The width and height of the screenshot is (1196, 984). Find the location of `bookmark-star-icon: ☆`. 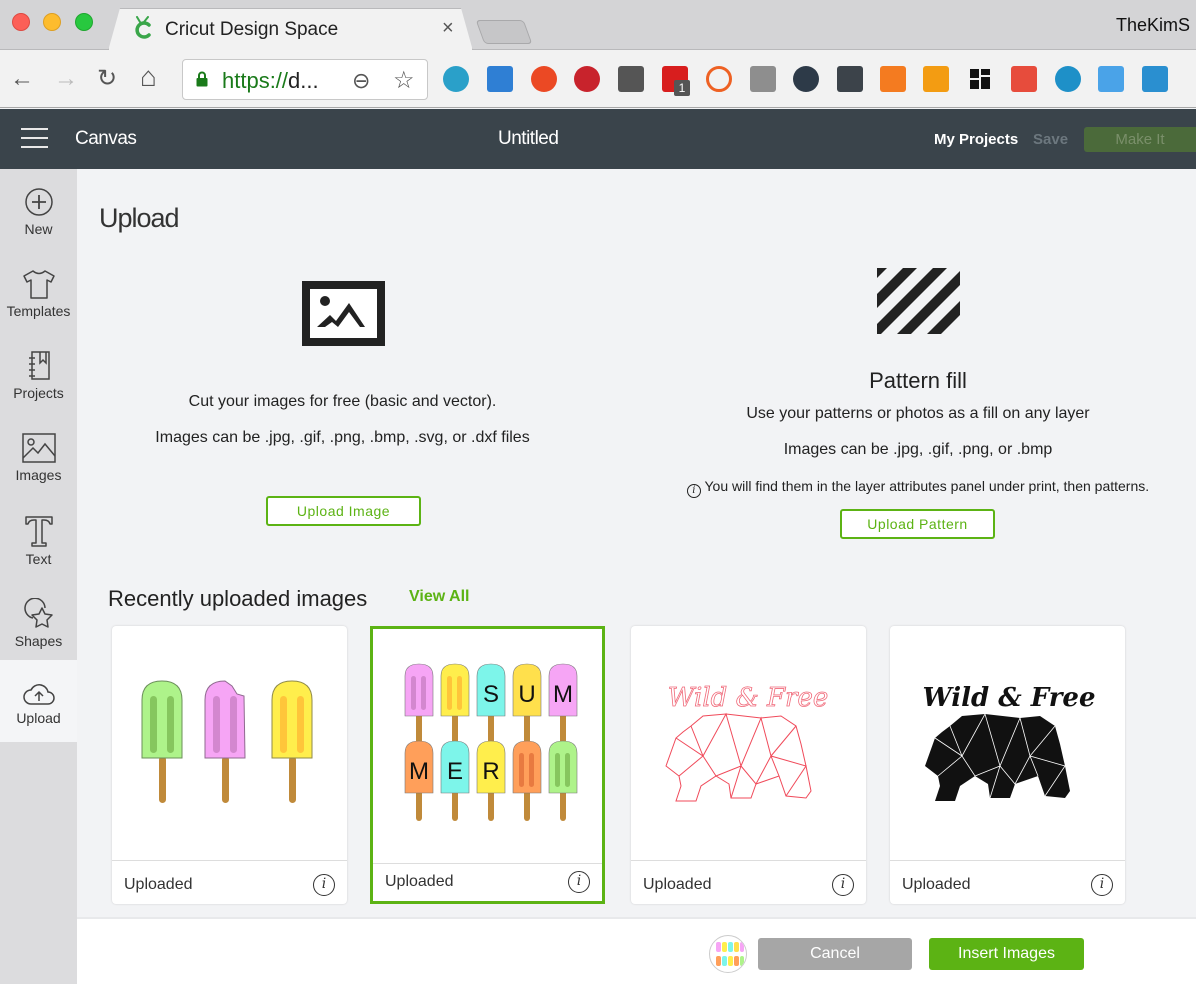

bookmark-star-icon: ☆ is located at coordinates (404, 80).